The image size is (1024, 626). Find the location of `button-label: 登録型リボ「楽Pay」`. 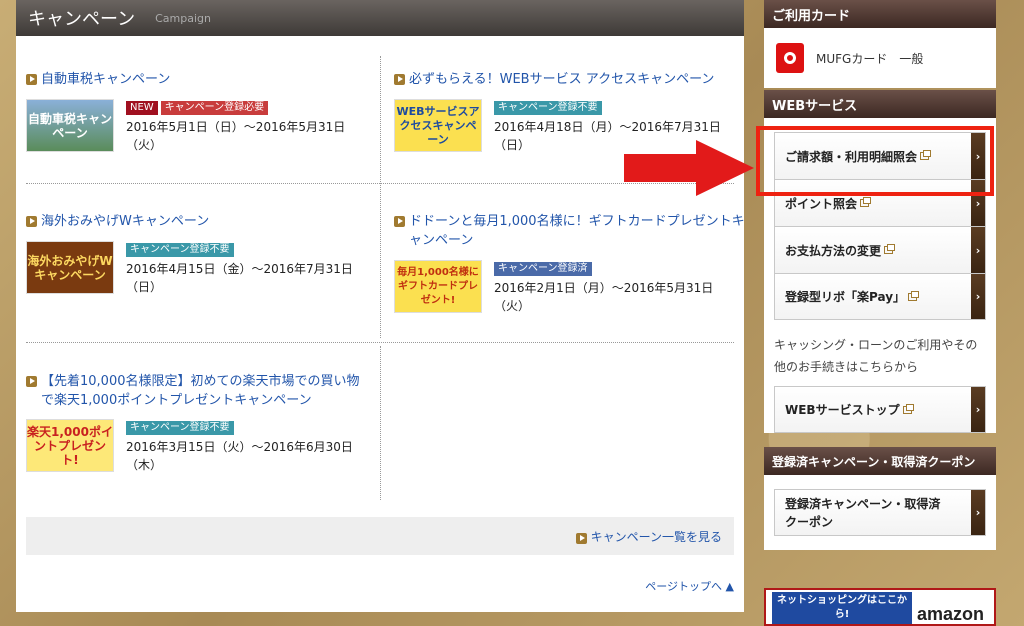

button-label: 登録型リボ「楽Pay」 is located at coordinates (845, 297).